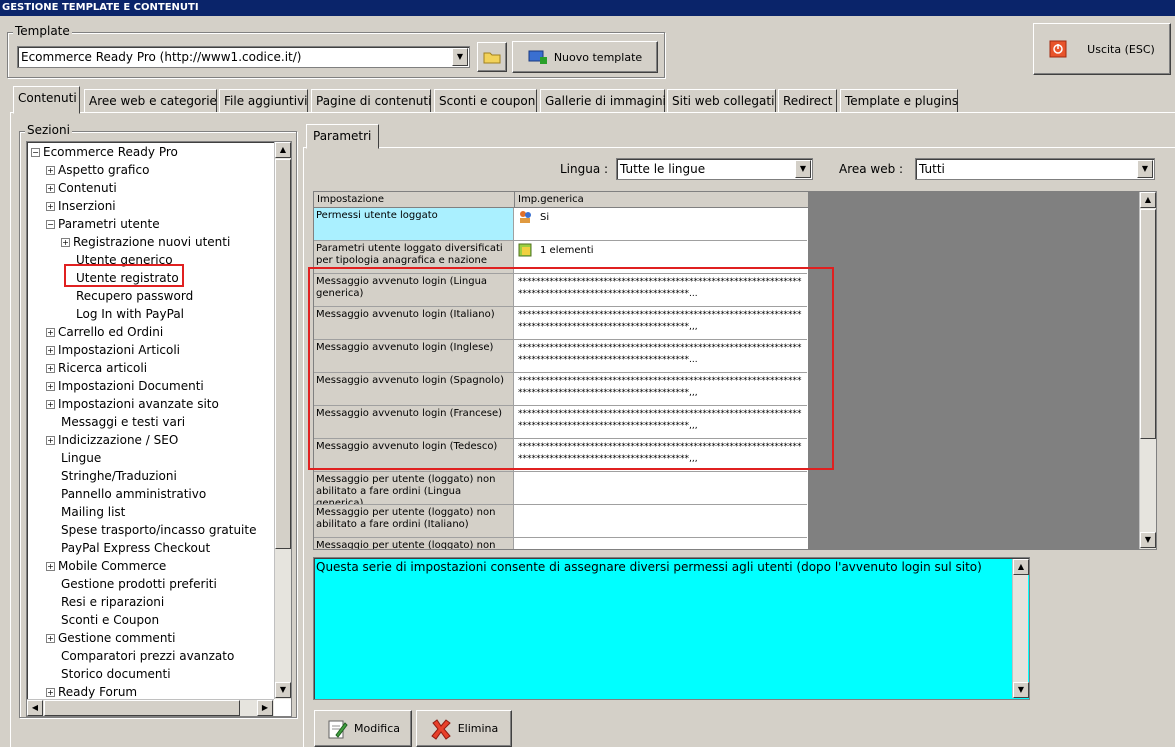 The height and width of the screenshot is (747, 1175). Describe the element at coordinates (135, 548) in the screenshot. I see `tree-item-paypal-express: PayPal Express Checkout` at that location.